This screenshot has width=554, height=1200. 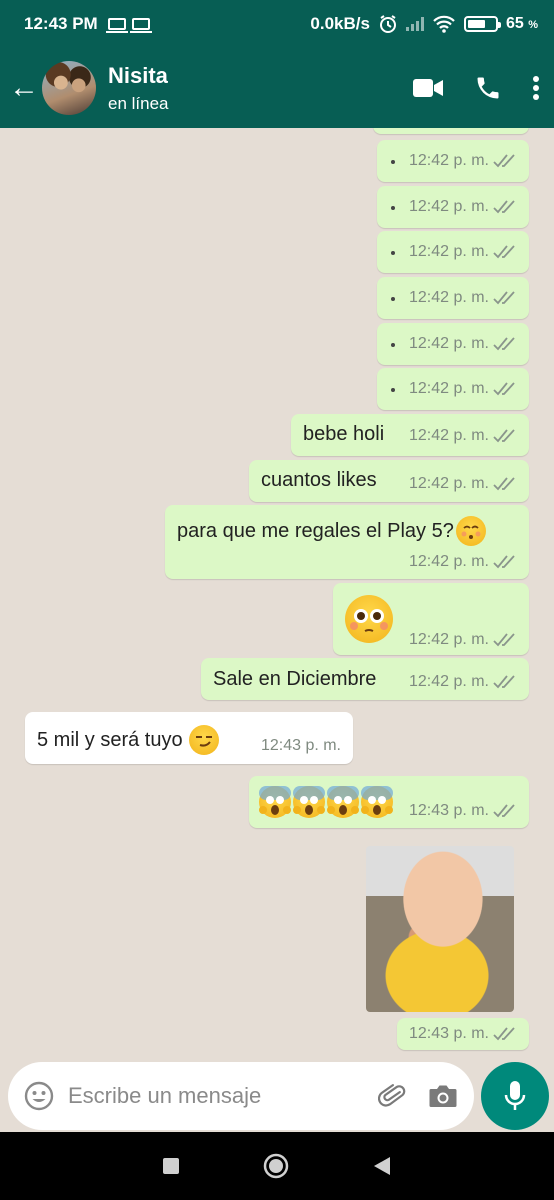 I want to click on message-bubble: Sale en Diciembre 12:42 p. m., so click(x=365, y=679).